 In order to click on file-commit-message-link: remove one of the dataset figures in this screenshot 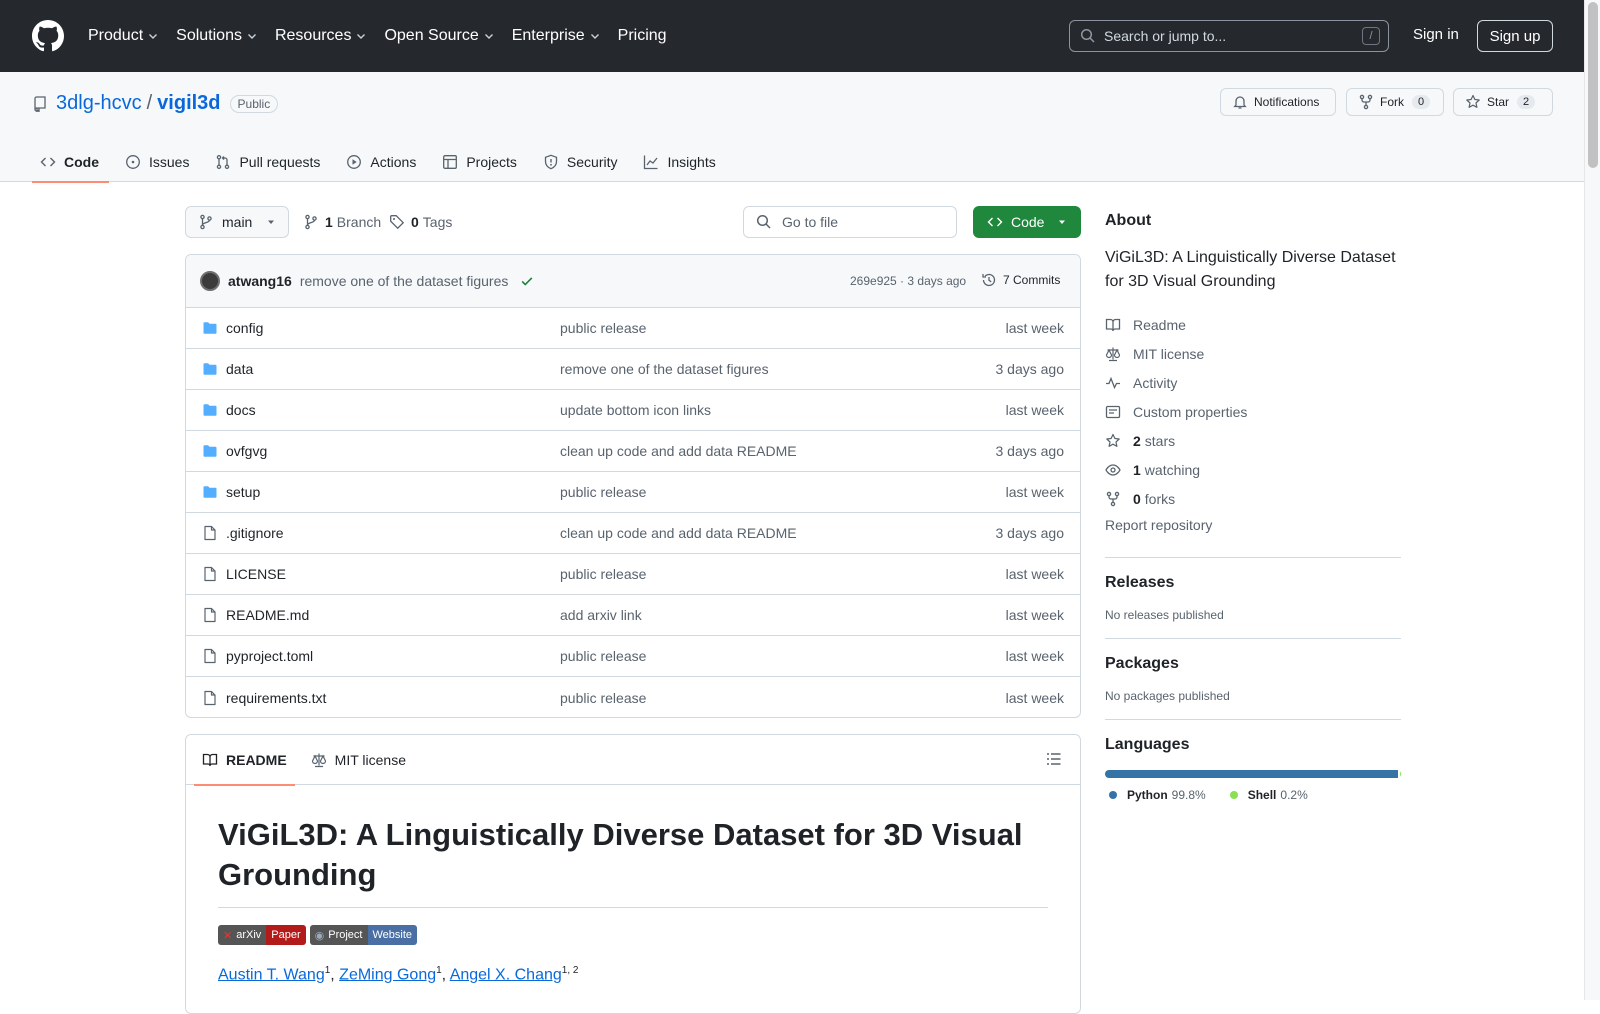, I will do `click(664, 369)`.